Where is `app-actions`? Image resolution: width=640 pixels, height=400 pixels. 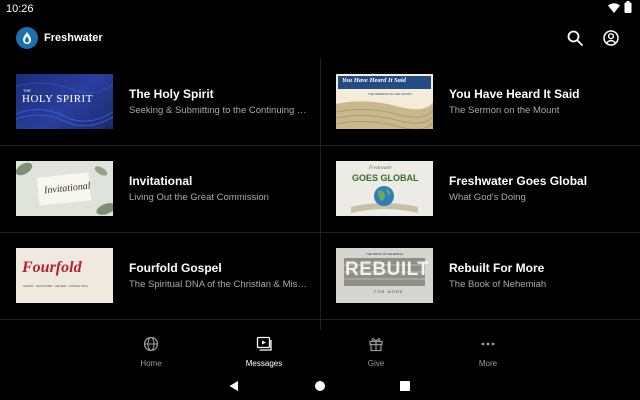
app-actions is located at coordinates (593, 38).